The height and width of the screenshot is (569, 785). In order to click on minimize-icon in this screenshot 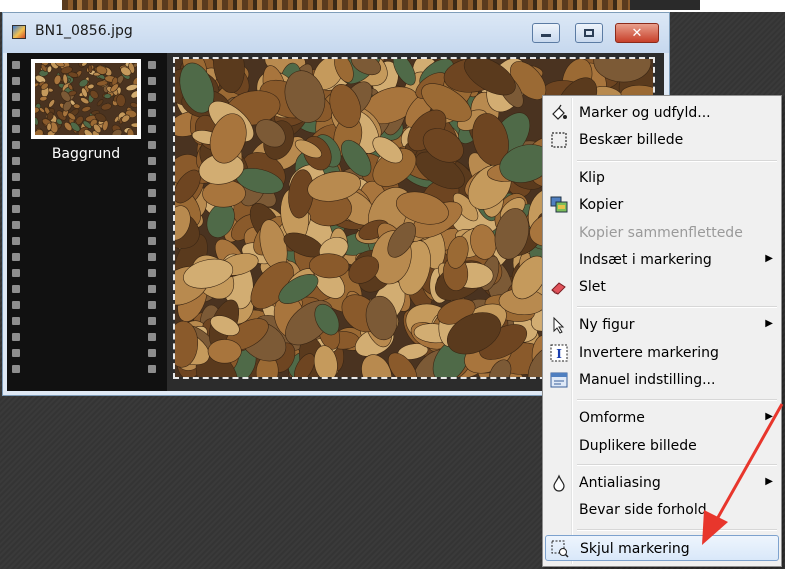, I will do `click(546, 35)`.